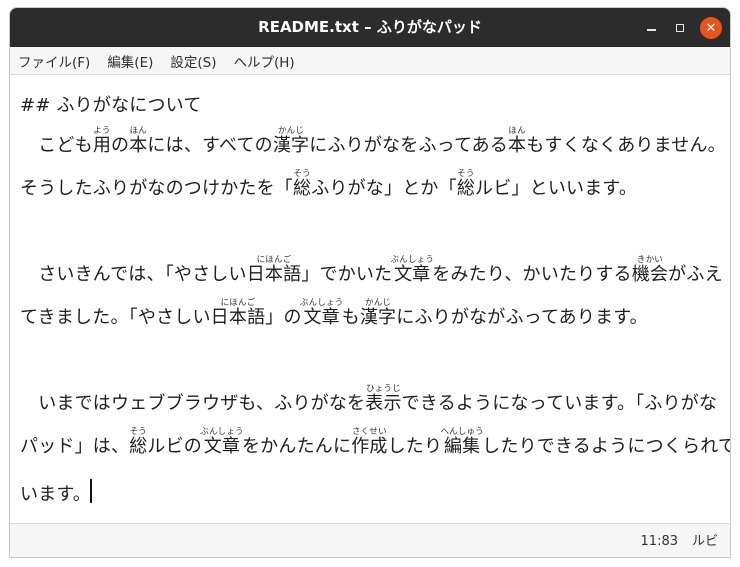 The height and width of the screenshot is (567, 740). I want to click on close-button: ✕, so click(711, 28).